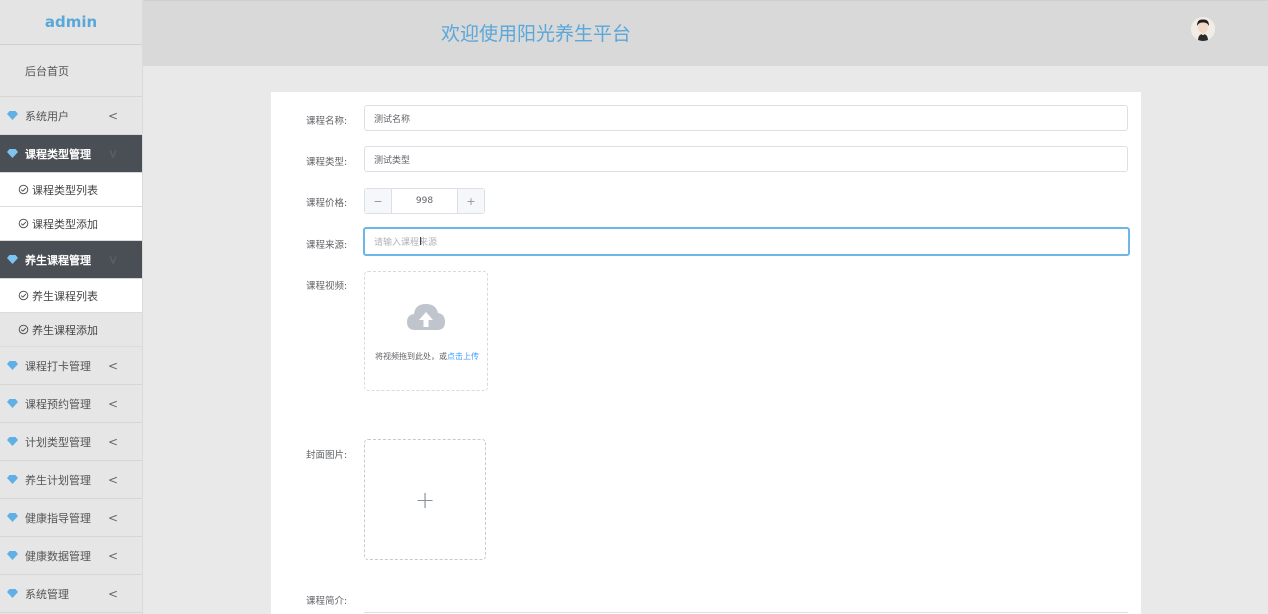 Image resolution: width=1268 pixels, height=614 pixels. I want to click on sidebar-item-system-mgmt: 系统管理 <, so click(71, 594).